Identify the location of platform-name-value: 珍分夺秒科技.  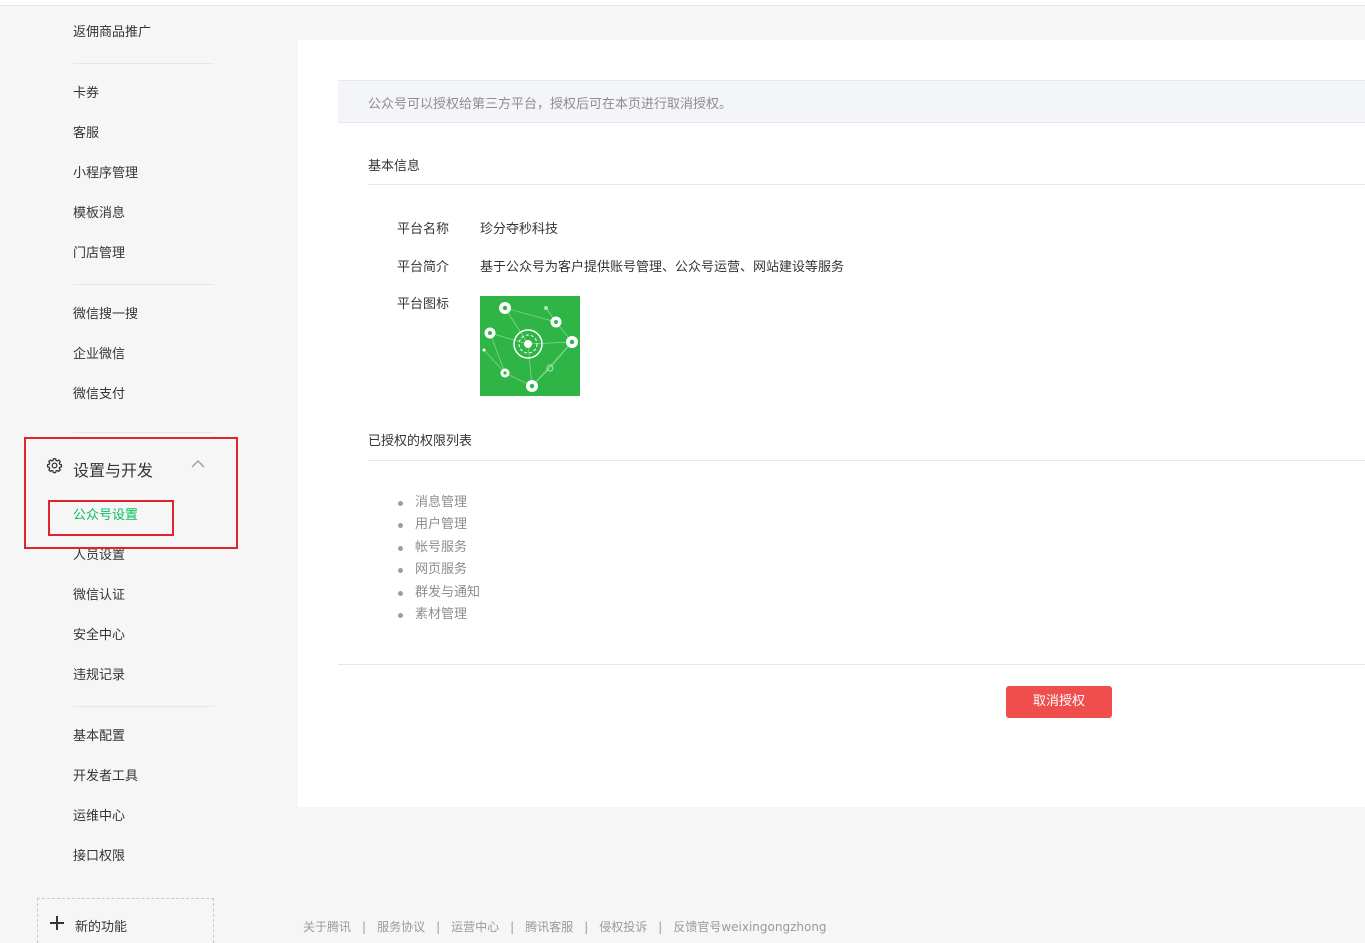
(519, 229).